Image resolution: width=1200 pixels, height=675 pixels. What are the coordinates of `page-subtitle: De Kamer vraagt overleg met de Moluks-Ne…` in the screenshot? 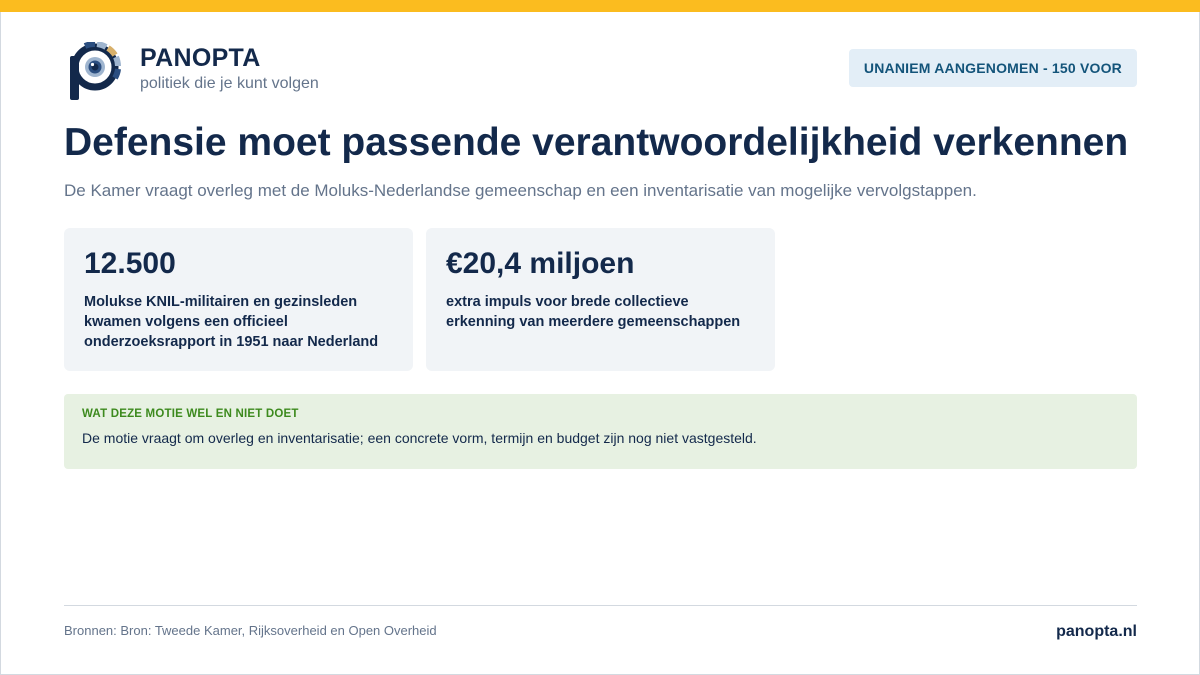 It's located at (520, 190).